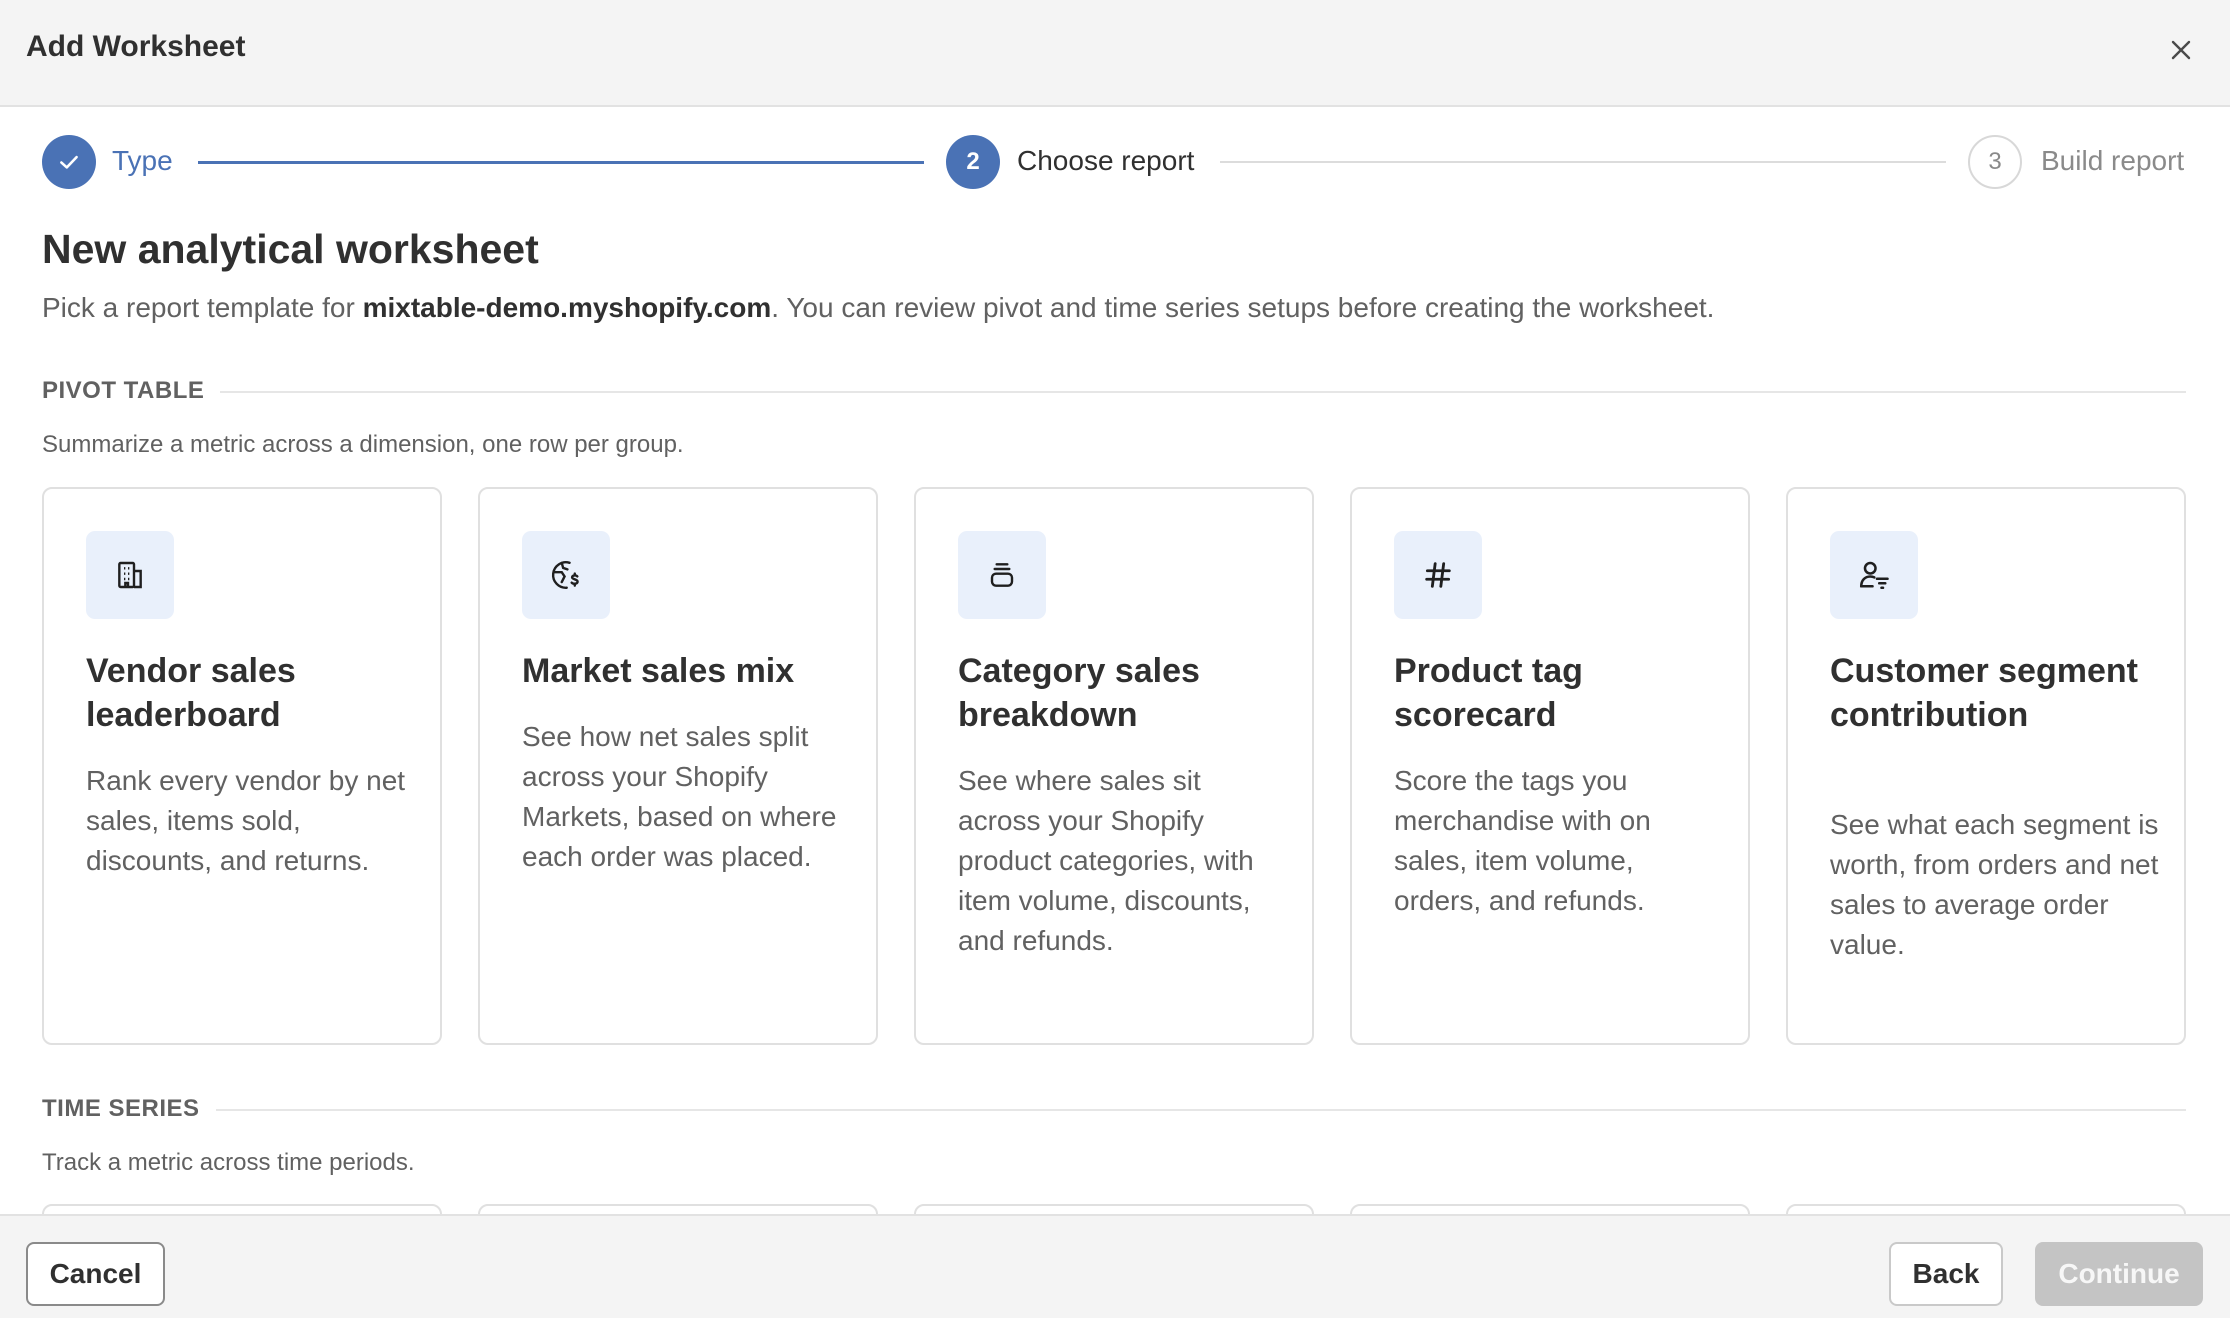 The width and height of the screenshot is (2230, 1318). I want to click on close-button, so click(2181, 50).